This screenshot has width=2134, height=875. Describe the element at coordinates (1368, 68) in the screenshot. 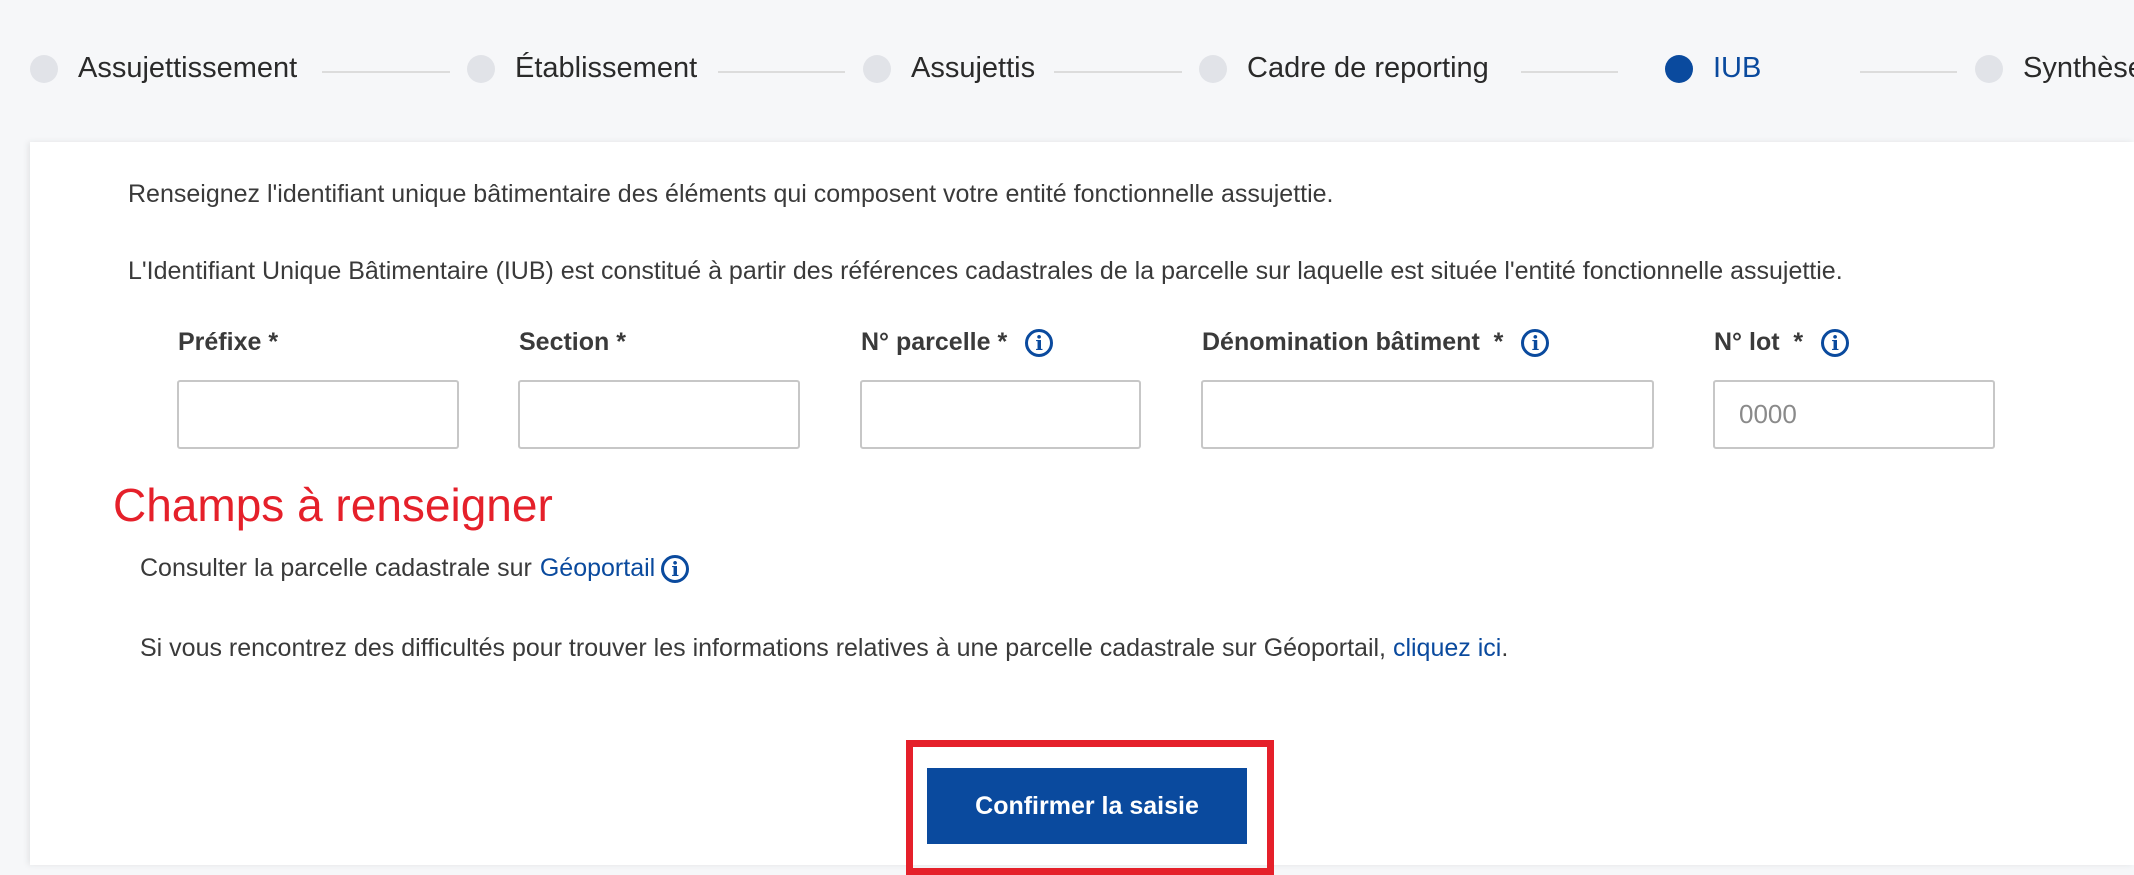

I see `step-label: Cadre de reporting` at that location.